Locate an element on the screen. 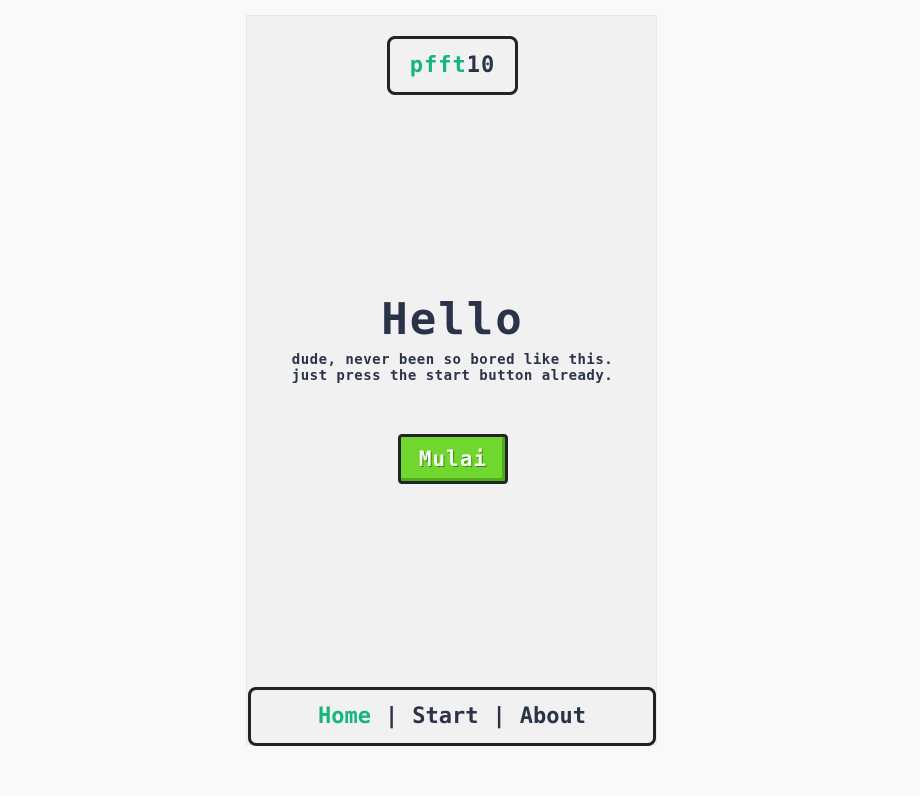 Image resolution: width=920 pixels, height=796 pixels. page-title: Hello is located at coordinates (452, 319).